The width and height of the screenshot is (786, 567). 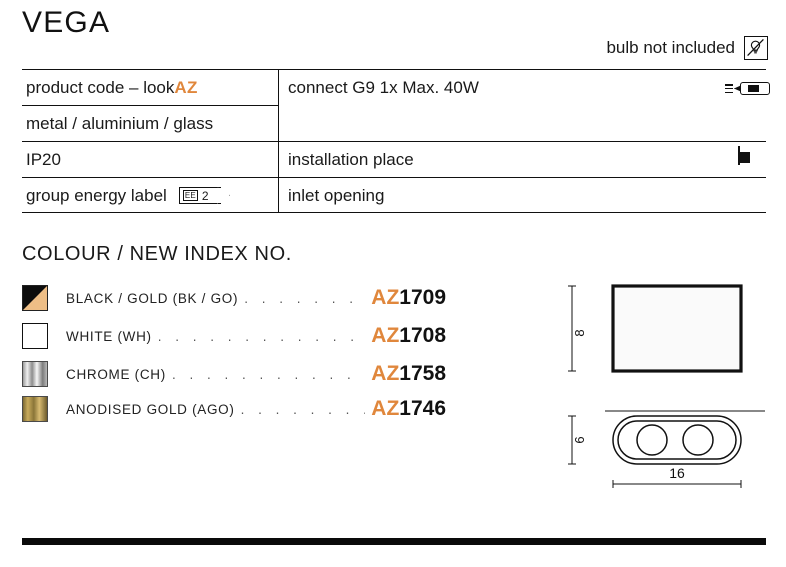 I want to click on spec-energy-label: group energy label EE 2, so click(x=151, y=195).